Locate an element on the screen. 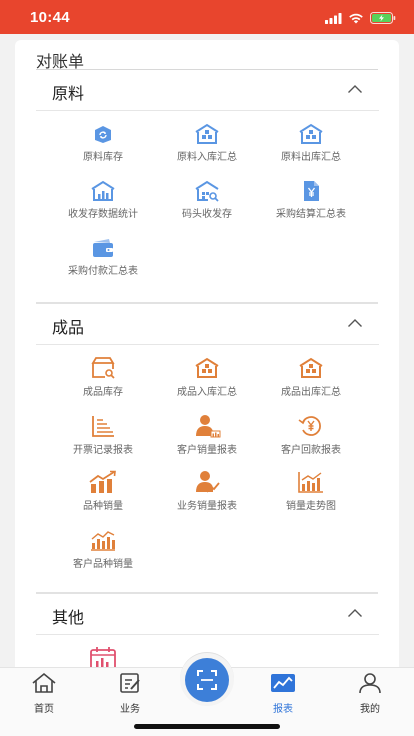  edit-doc-icon is located at coordinates (130, 683).